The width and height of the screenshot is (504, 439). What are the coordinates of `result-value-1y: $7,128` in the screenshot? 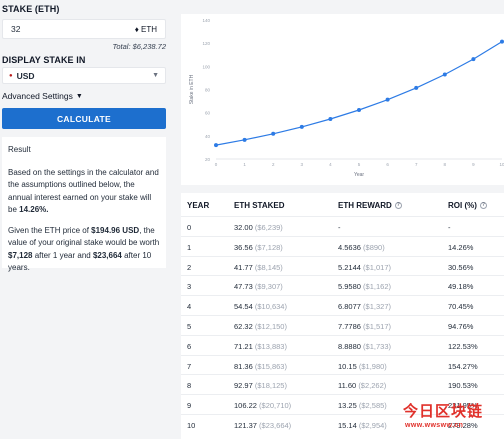 It's located at (20, 255).